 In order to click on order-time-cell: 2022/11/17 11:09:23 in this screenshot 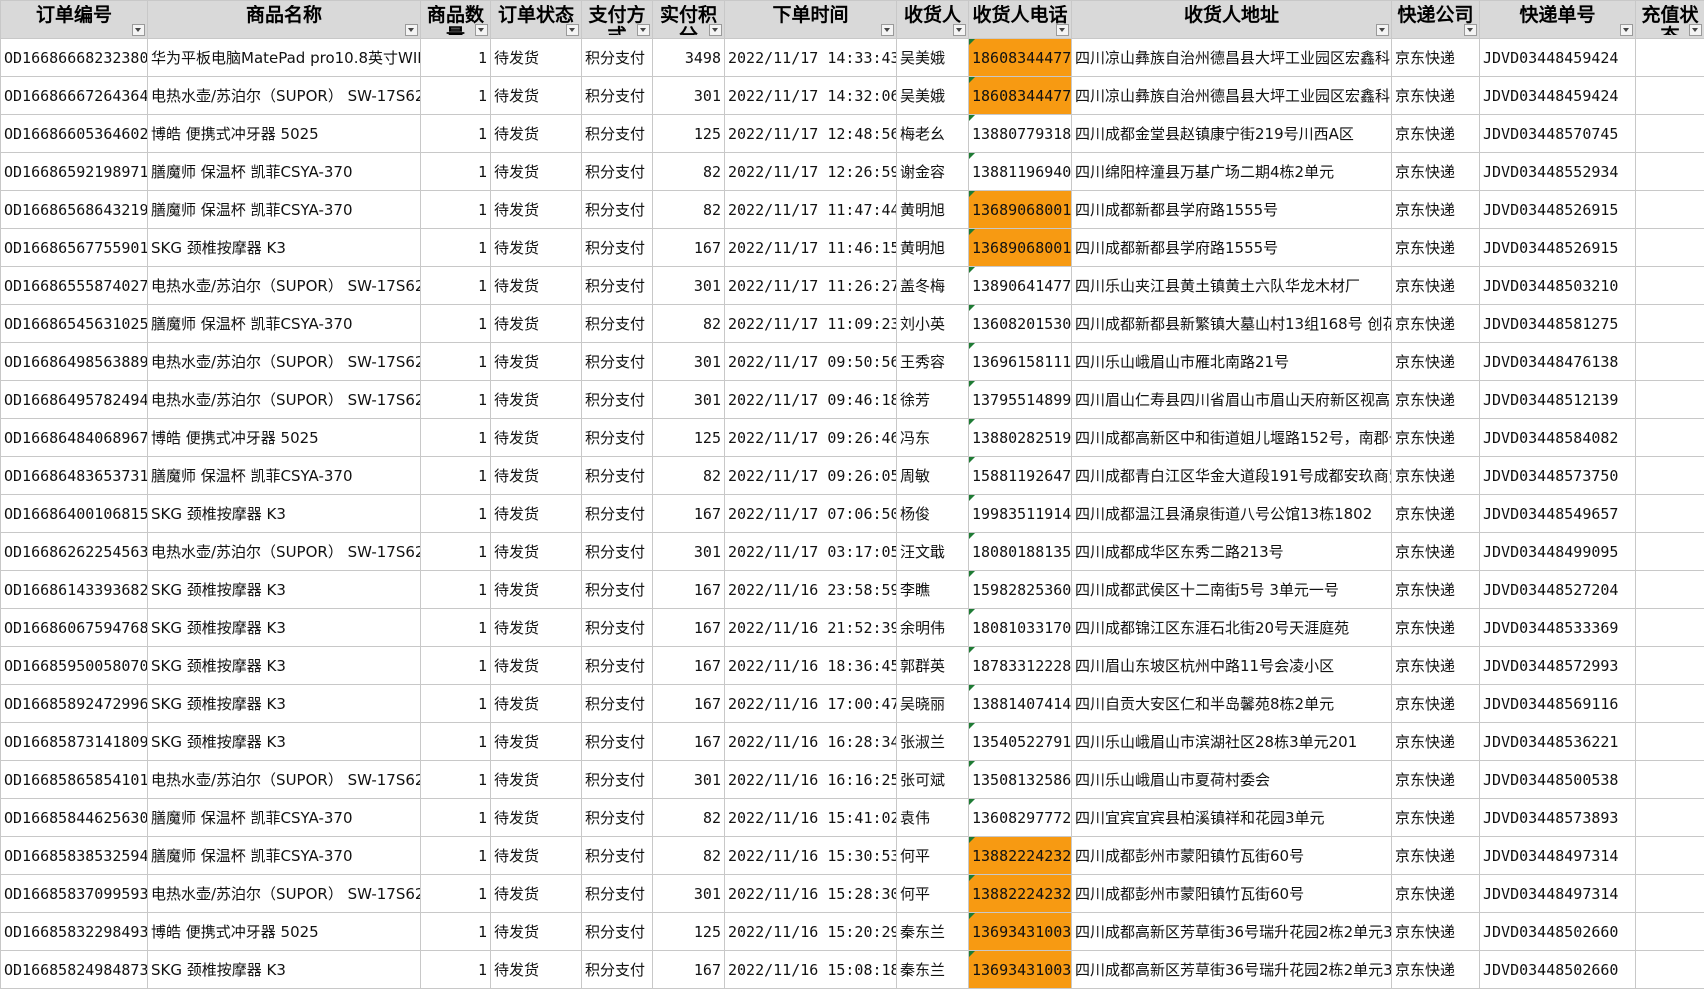, I will do `click(810, 323)`.